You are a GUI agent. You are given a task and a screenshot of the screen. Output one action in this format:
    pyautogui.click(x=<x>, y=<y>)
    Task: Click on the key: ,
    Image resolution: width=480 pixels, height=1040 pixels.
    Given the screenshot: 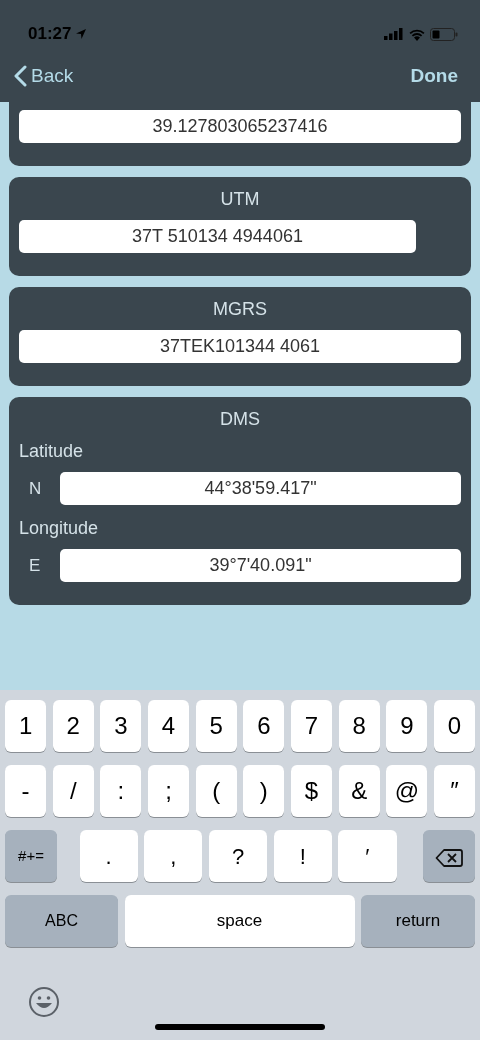 What is the action you would take?
    pyautogui.click(x=173, y=856)
    